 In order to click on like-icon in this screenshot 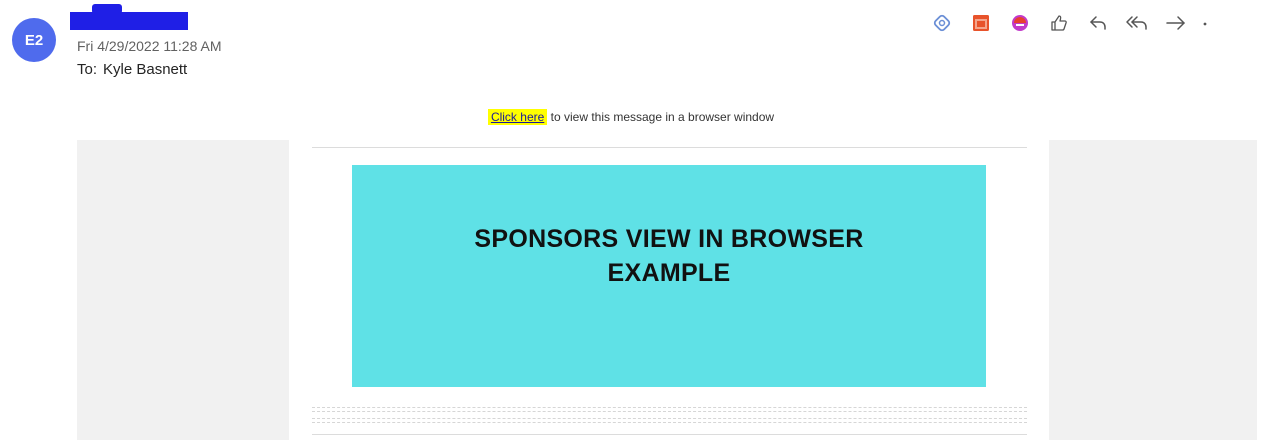, I will do `click(1059, 23)`.